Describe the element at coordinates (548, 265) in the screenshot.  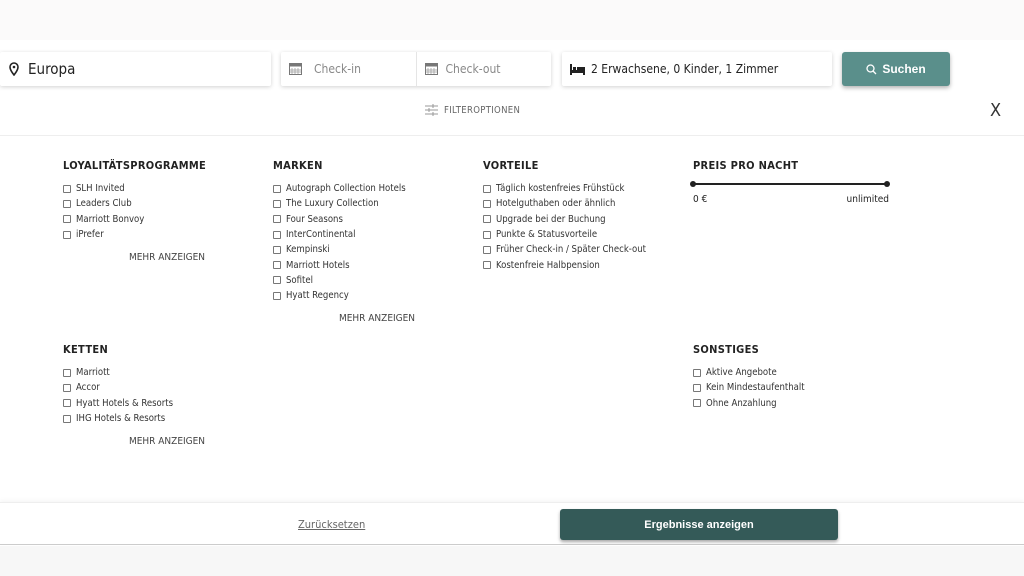
I see `option-label: Kostenfreie Halbpension` at that location.